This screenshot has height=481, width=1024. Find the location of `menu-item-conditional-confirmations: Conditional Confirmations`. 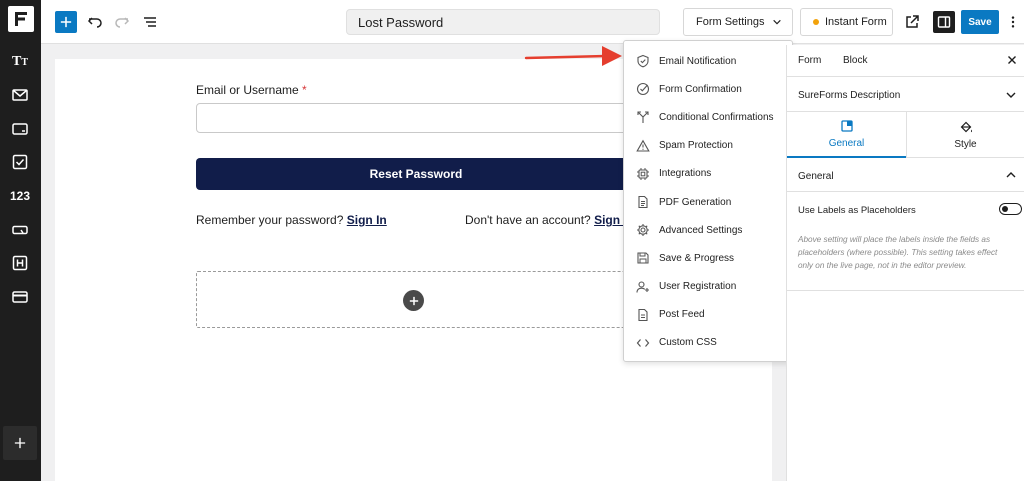

menu-item-conditional-confirmations: Conditional Confirmations is located at coordinates (708, 117).